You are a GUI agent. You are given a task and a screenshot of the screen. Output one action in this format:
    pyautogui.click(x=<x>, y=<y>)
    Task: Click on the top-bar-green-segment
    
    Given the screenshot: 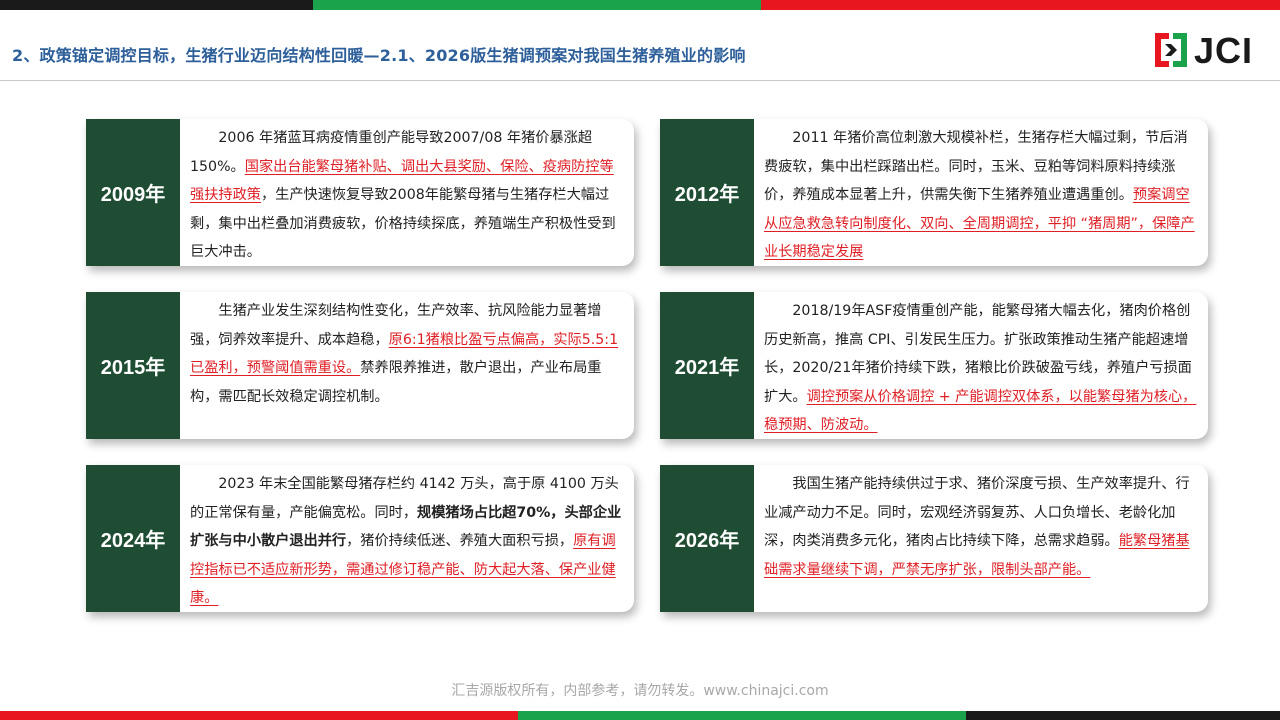 What is the action you would take?
    pyautogui.click(x=537, y=5)
    